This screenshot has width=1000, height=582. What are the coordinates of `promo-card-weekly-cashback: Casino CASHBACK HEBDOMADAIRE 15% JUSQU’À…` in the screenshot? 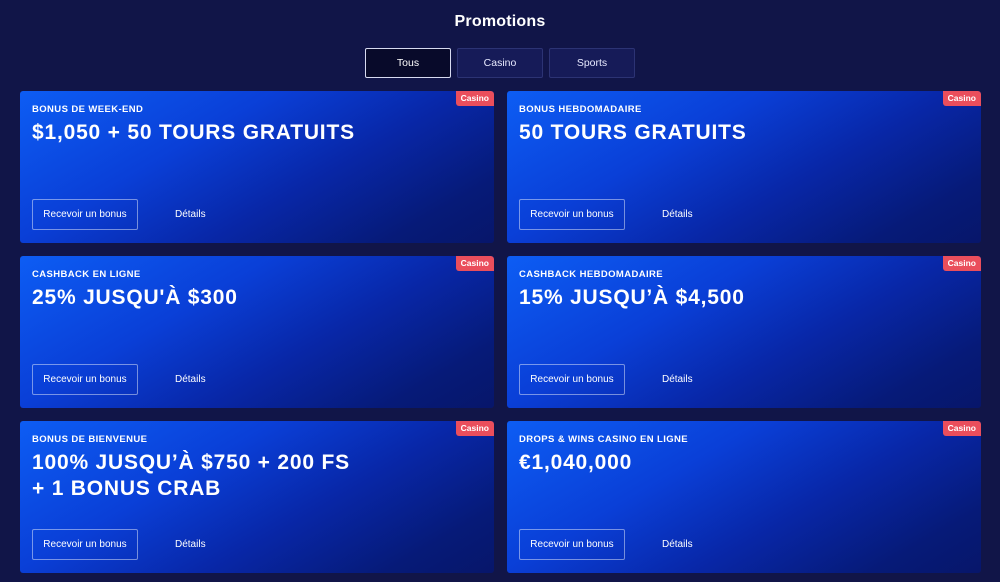 It's located at (744, 332).